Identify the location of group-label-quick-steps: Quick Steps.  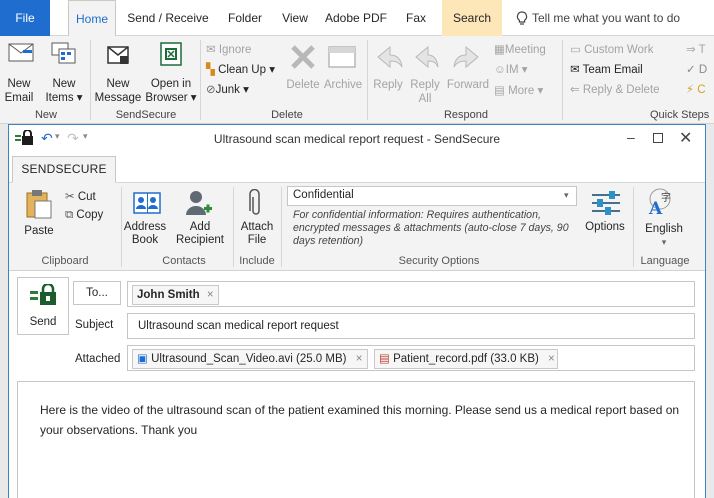
(680, 115).